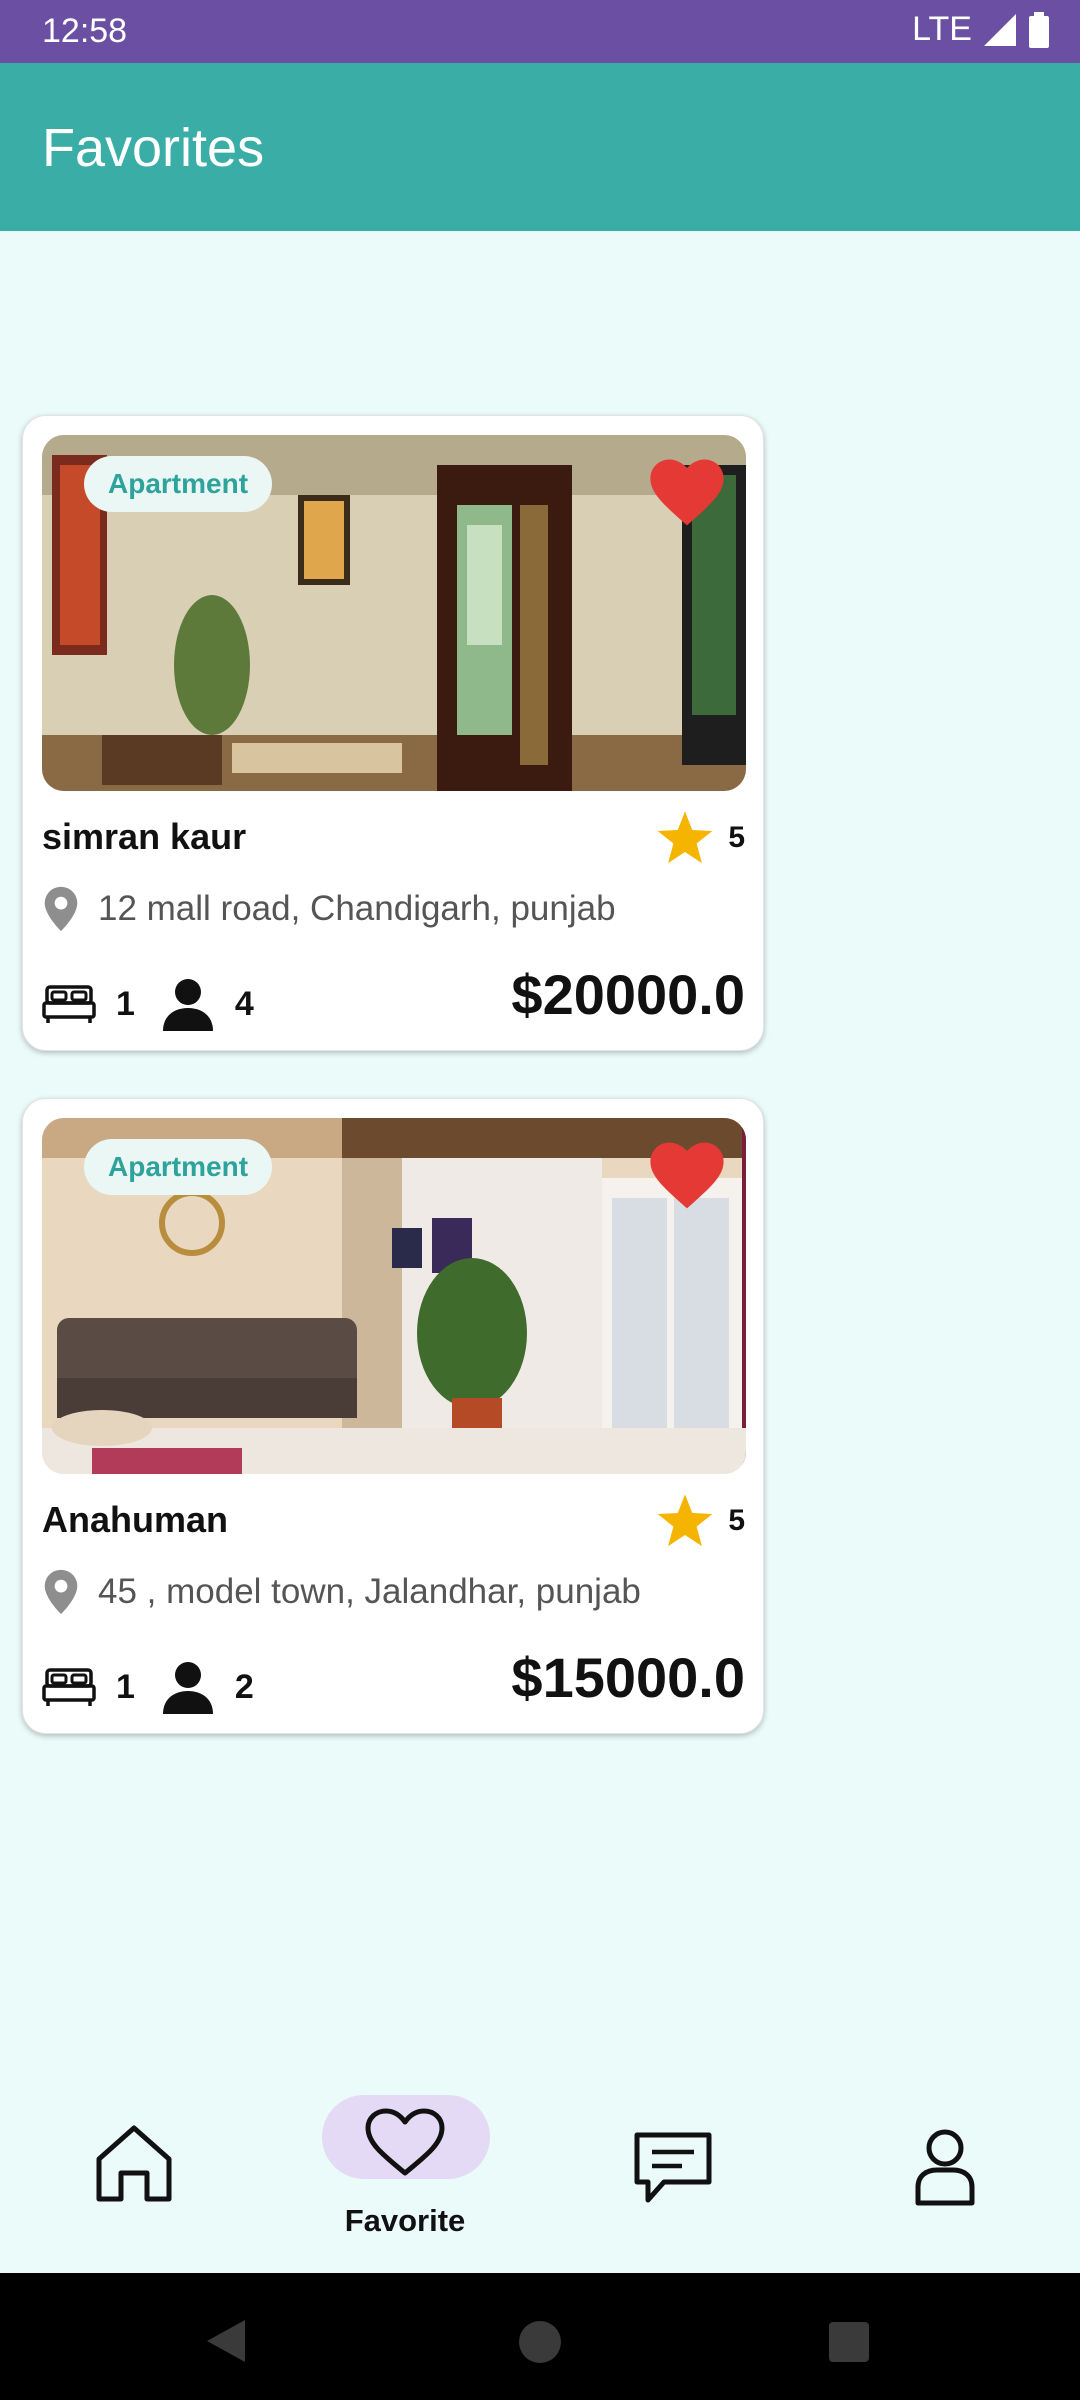 The height and width of the screenshot is (2400, 1080). I want to click on home-circle-icon, so click(540, 2342).